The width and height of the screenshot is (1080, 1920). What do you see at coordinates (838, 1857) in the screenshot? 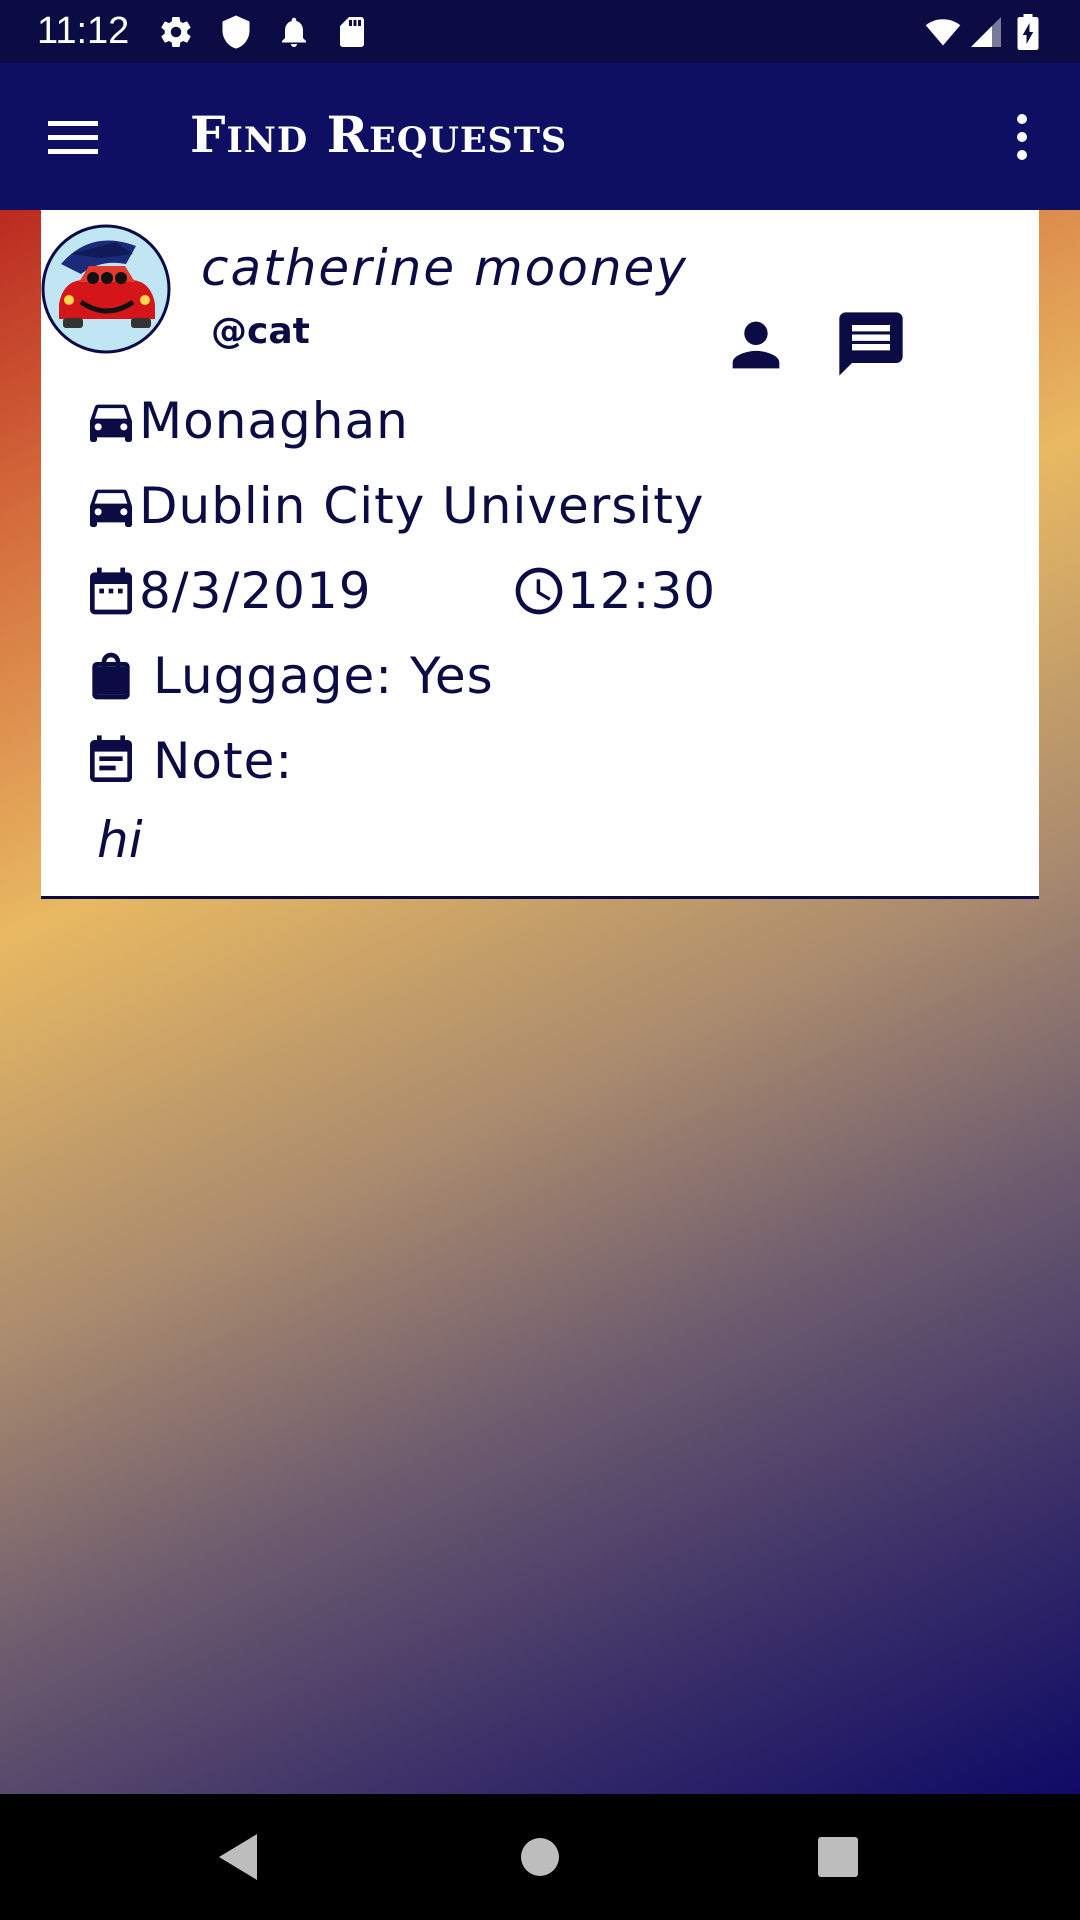
I see `recents-icon` at bounding box center [838, 1857].